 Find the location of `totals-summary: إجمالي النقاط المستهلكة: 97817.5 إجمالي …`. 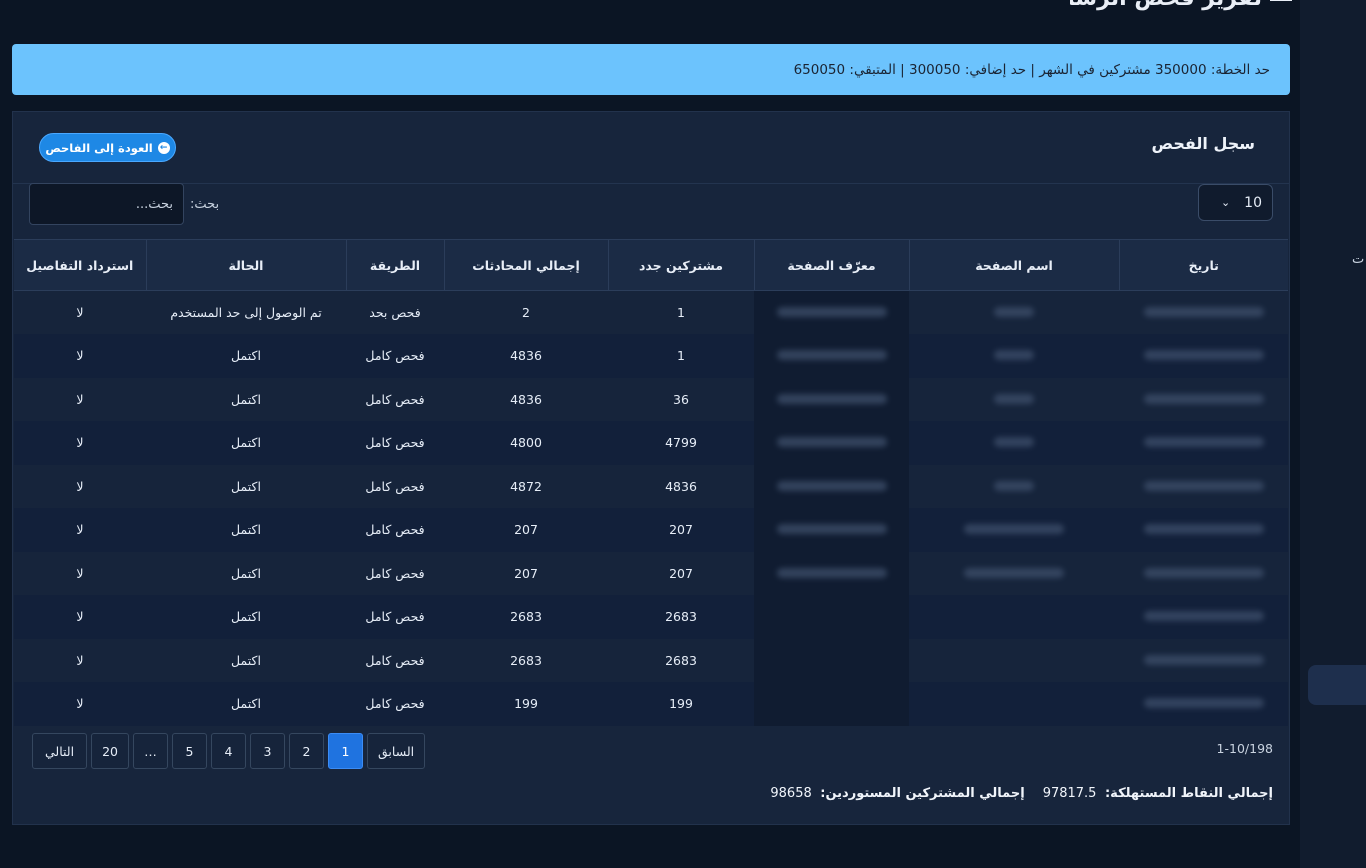

totals-summary: إجمالي النقاط المستهلكة: 97817.5 إجمالي … is located at coordinates (1021, 793).